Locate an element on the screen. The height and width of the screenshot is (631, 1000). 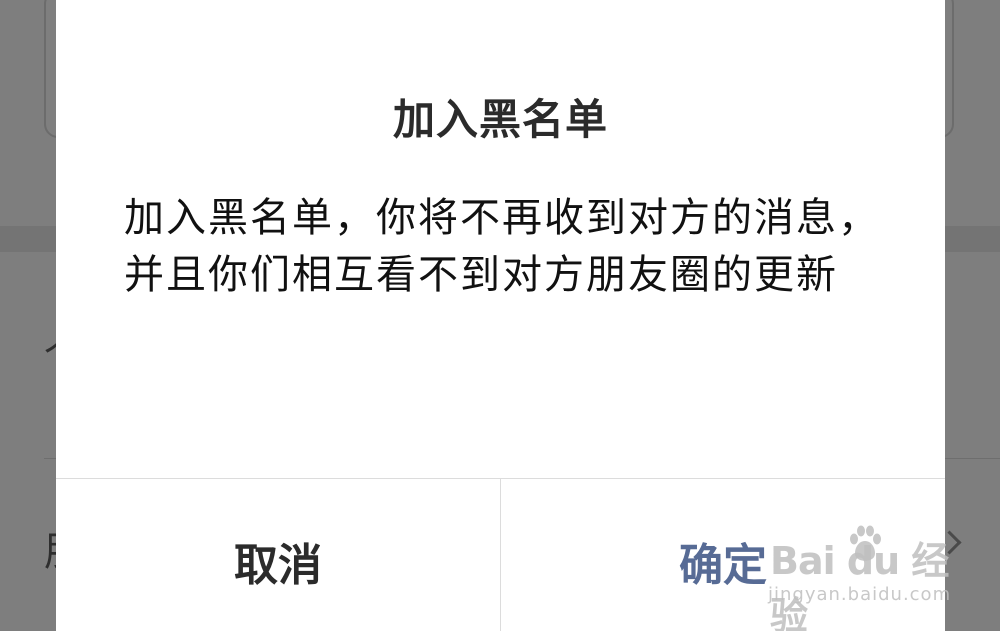
cancel-button: 取消 is located at coordinates (278, 555).